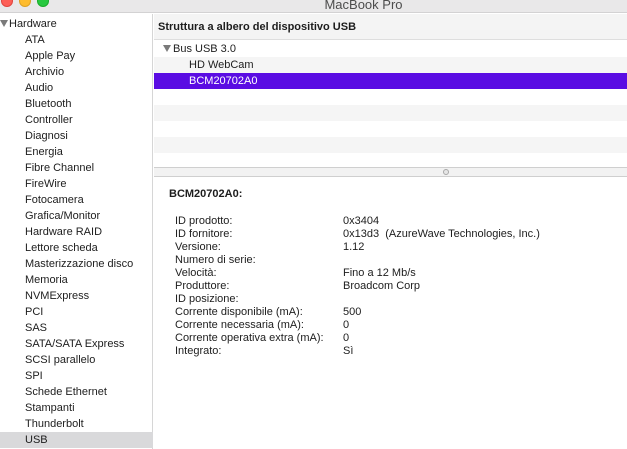  Describe the element at coordinates (390, 49) in the screenshot. I see `tree-row-bus: Bus USB 3.0` at that location.